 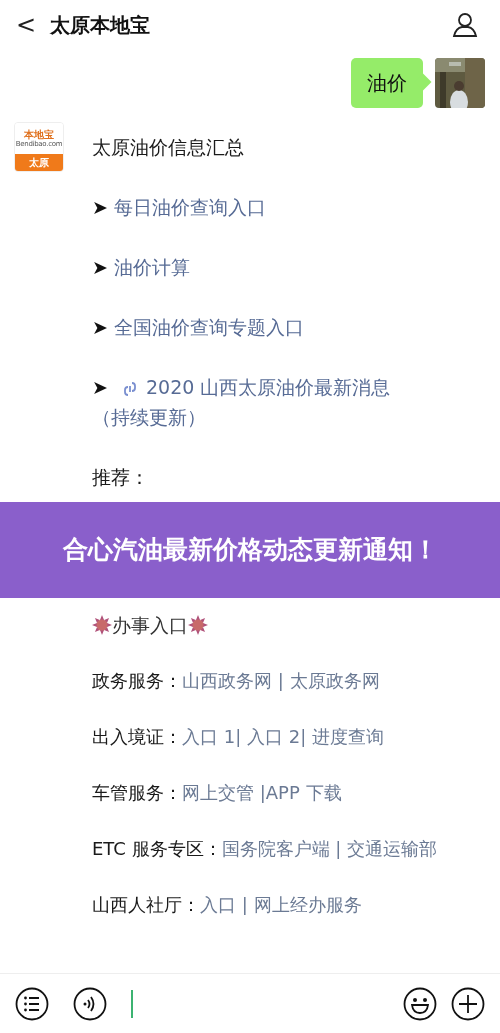 I want to click on message-title: 太原油价信息汇总, so click(x=168, y=147).